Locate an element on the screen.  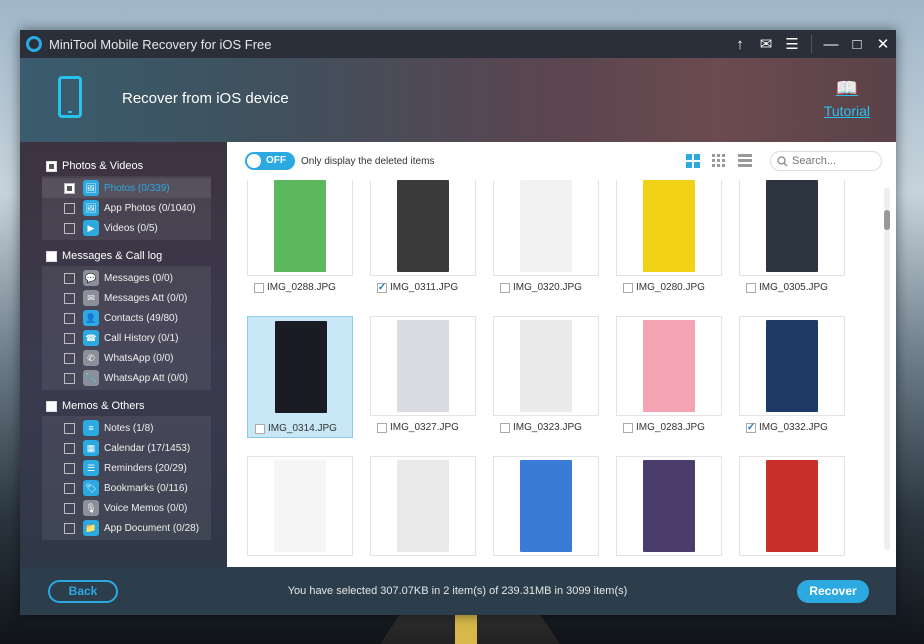
file-thumbnail: IMG_0327.JPG is located at coordinates (423, 377).